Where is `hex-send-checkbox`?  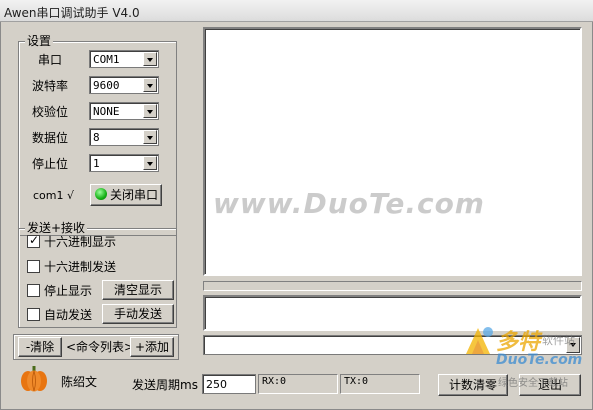 hex-send-checkbox is located at coordinates (33, 266).